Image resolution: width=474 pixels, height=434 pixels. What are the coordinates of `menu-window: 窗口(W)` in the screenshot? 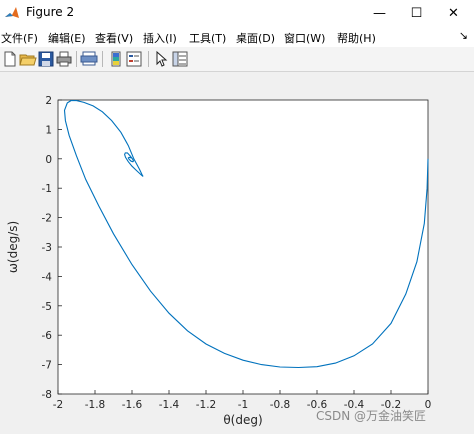 It's located at (304, 38).